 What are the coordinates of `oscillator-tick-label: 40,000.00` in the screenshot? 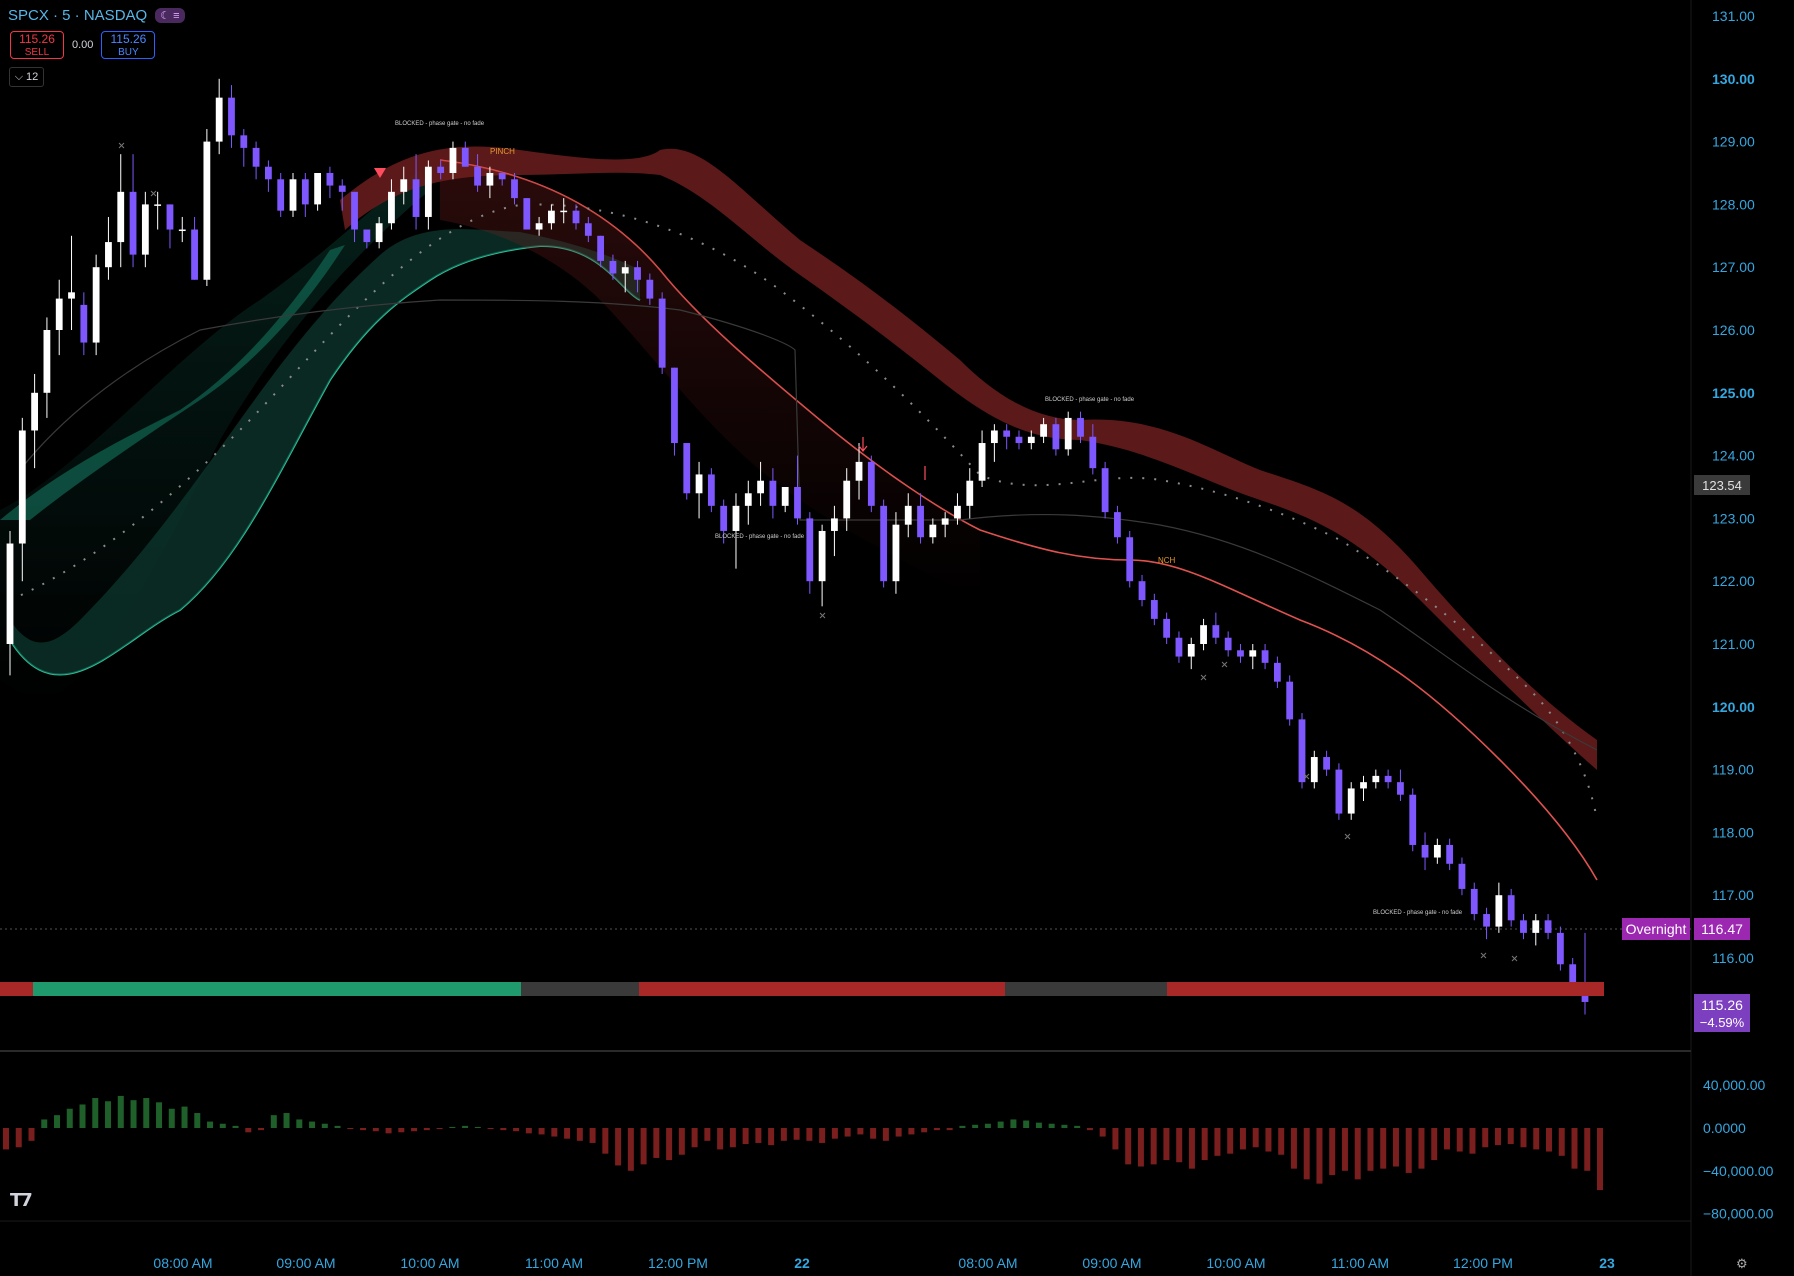 It's located at (1734, 1085).